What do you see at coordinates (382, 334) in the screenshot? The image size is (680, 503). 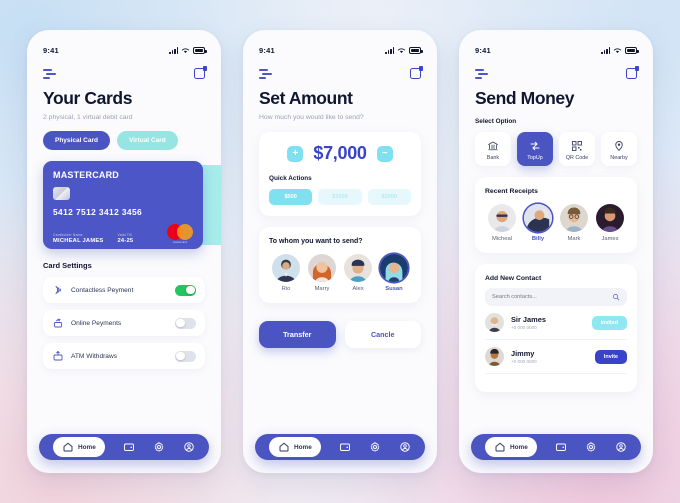 I see `cancel-button: Cancle` at bounding box center [382, 334].